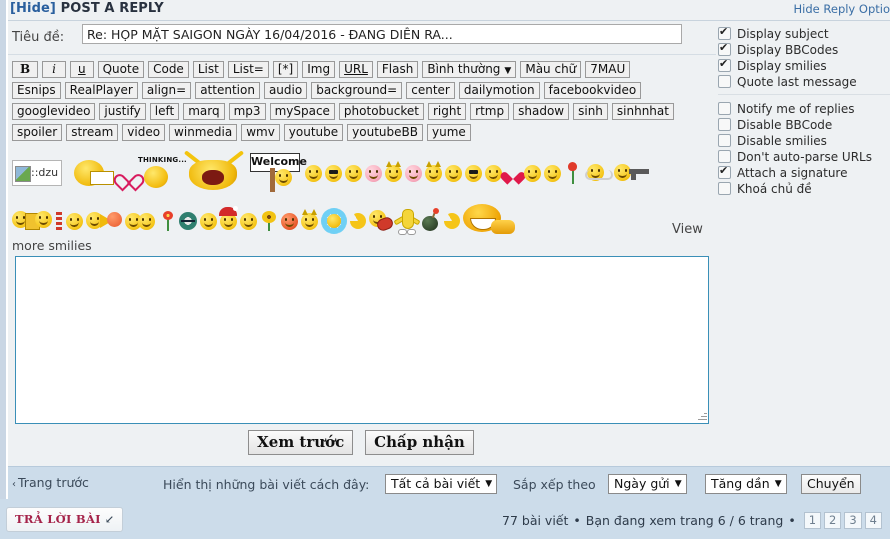 The width and height of the screenshot is (890, 539). What do you see at coordinates (687, 229) in the screenshot?
I see `view-more-smilies-link: View` at bounding box center [687, 229].